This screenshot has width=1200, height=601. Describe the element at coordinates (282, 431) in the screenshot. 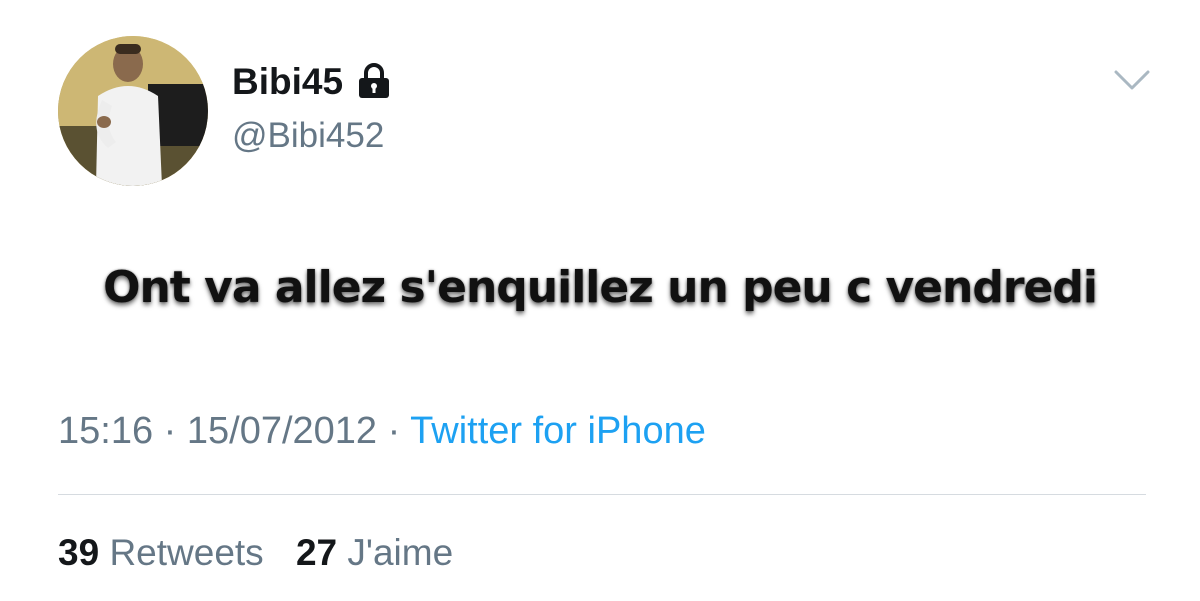

I see `tweet-date: 15/07/2012` at that location.